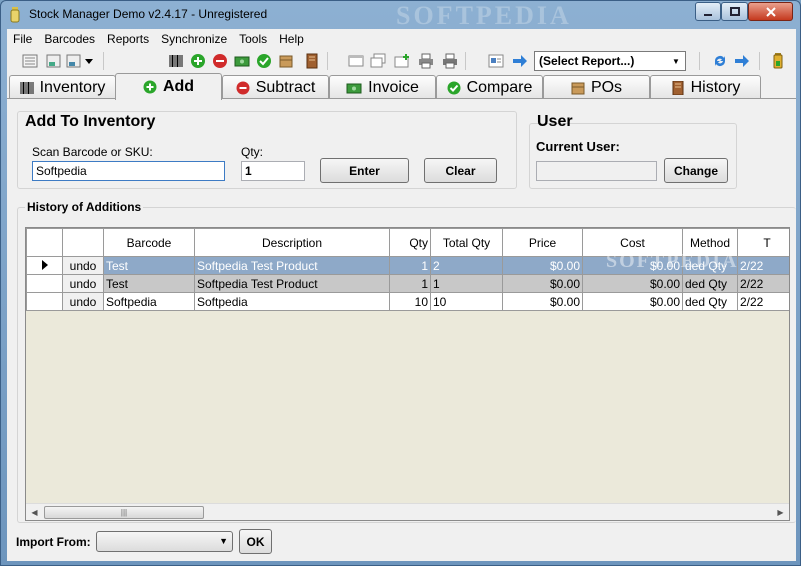 The image size is (801, 566). I want to click on tab-pos: POs, so click(596, 87).